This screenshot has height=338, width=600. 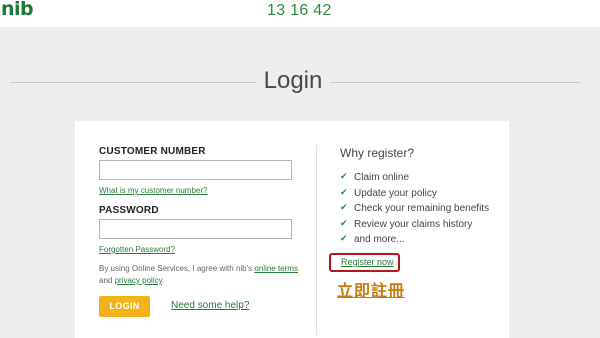 What do you see at coordinates (395, 193) in the screenshot?
I see `benefit-label: Update your policy` at bounding box center [395, 193].